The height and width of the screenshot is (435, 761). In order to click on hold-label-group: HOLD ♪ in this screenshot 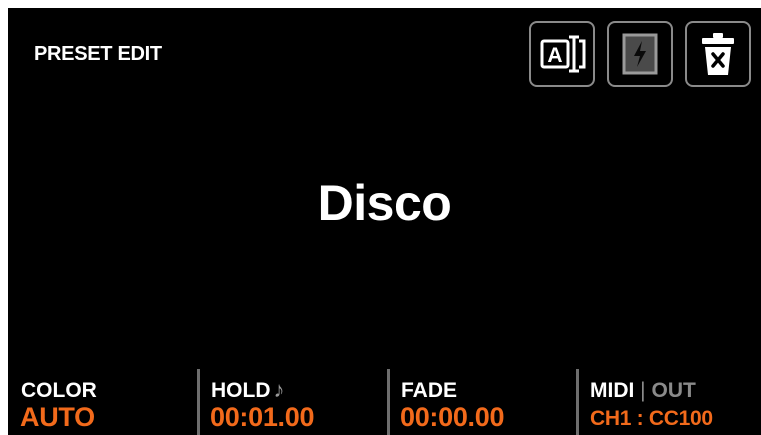, I will do `click(248, 391)`.